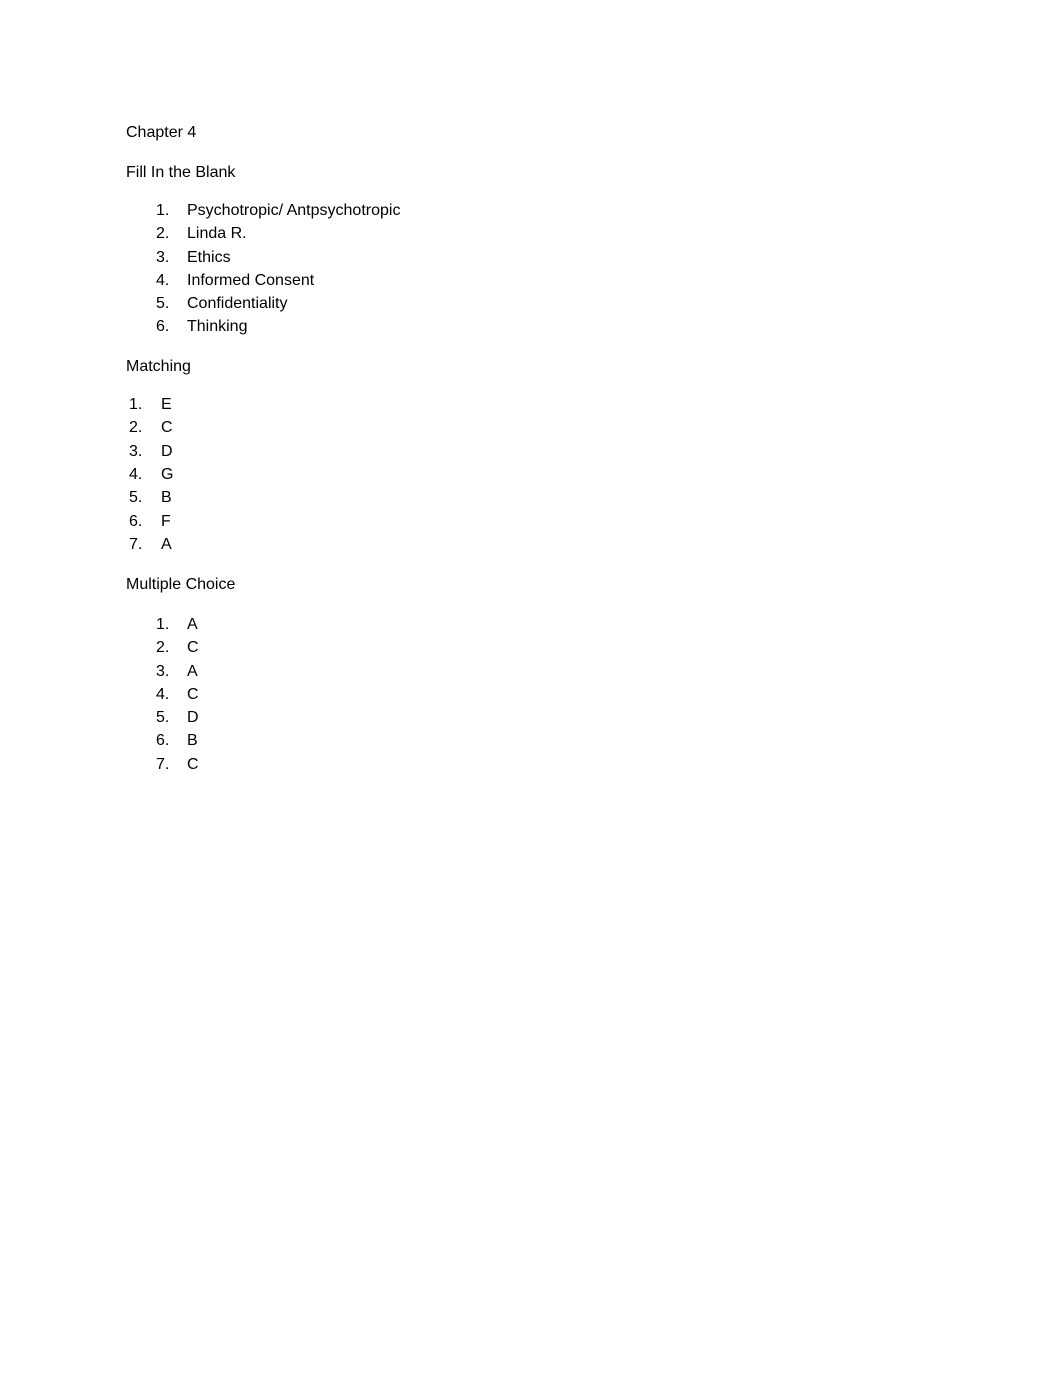 The height and width of the screenshot is (1377, 1062). I want to click on item-answer: G, so click(167, 474).